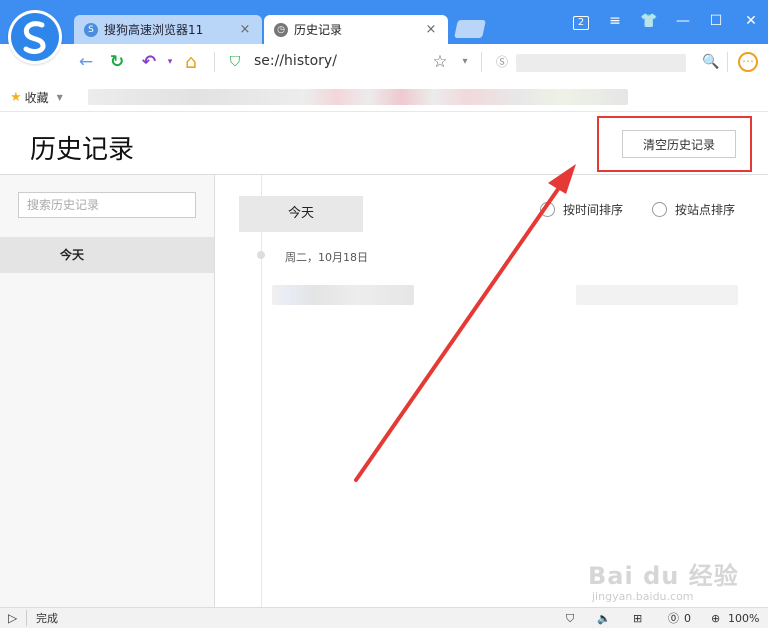 This screenshot has height=628, width=768. Describe the element at coordinates (683, 21) in the screenshot. I see `minimize-button: —` at that location.